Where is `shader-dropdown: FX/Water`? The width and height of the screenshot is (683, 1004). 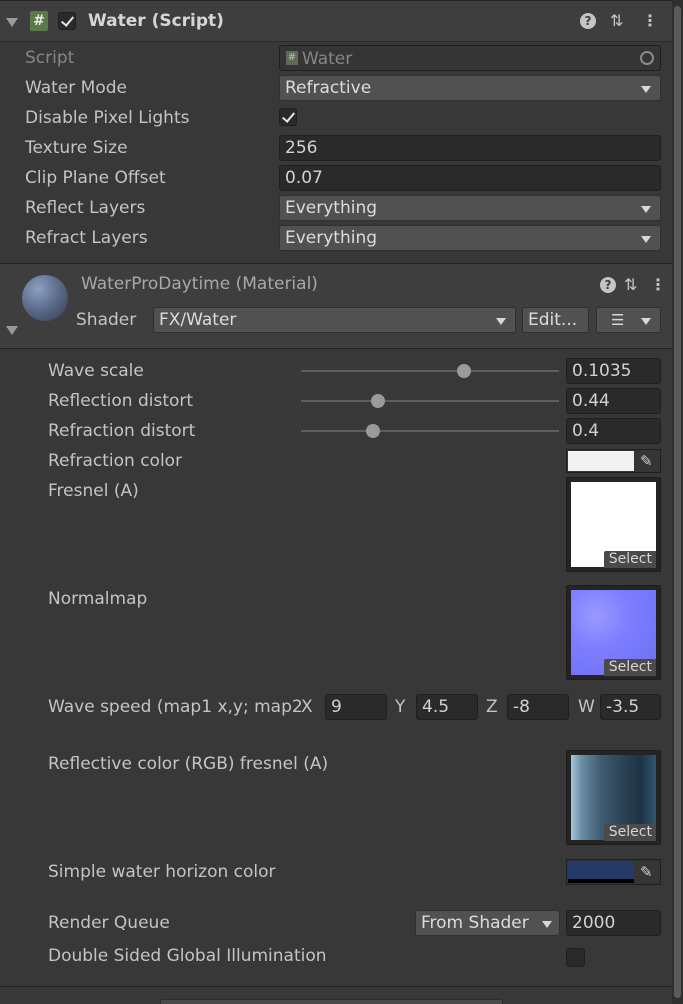 shader-dropdown: FX/Water is located at coordinates (334, 320).